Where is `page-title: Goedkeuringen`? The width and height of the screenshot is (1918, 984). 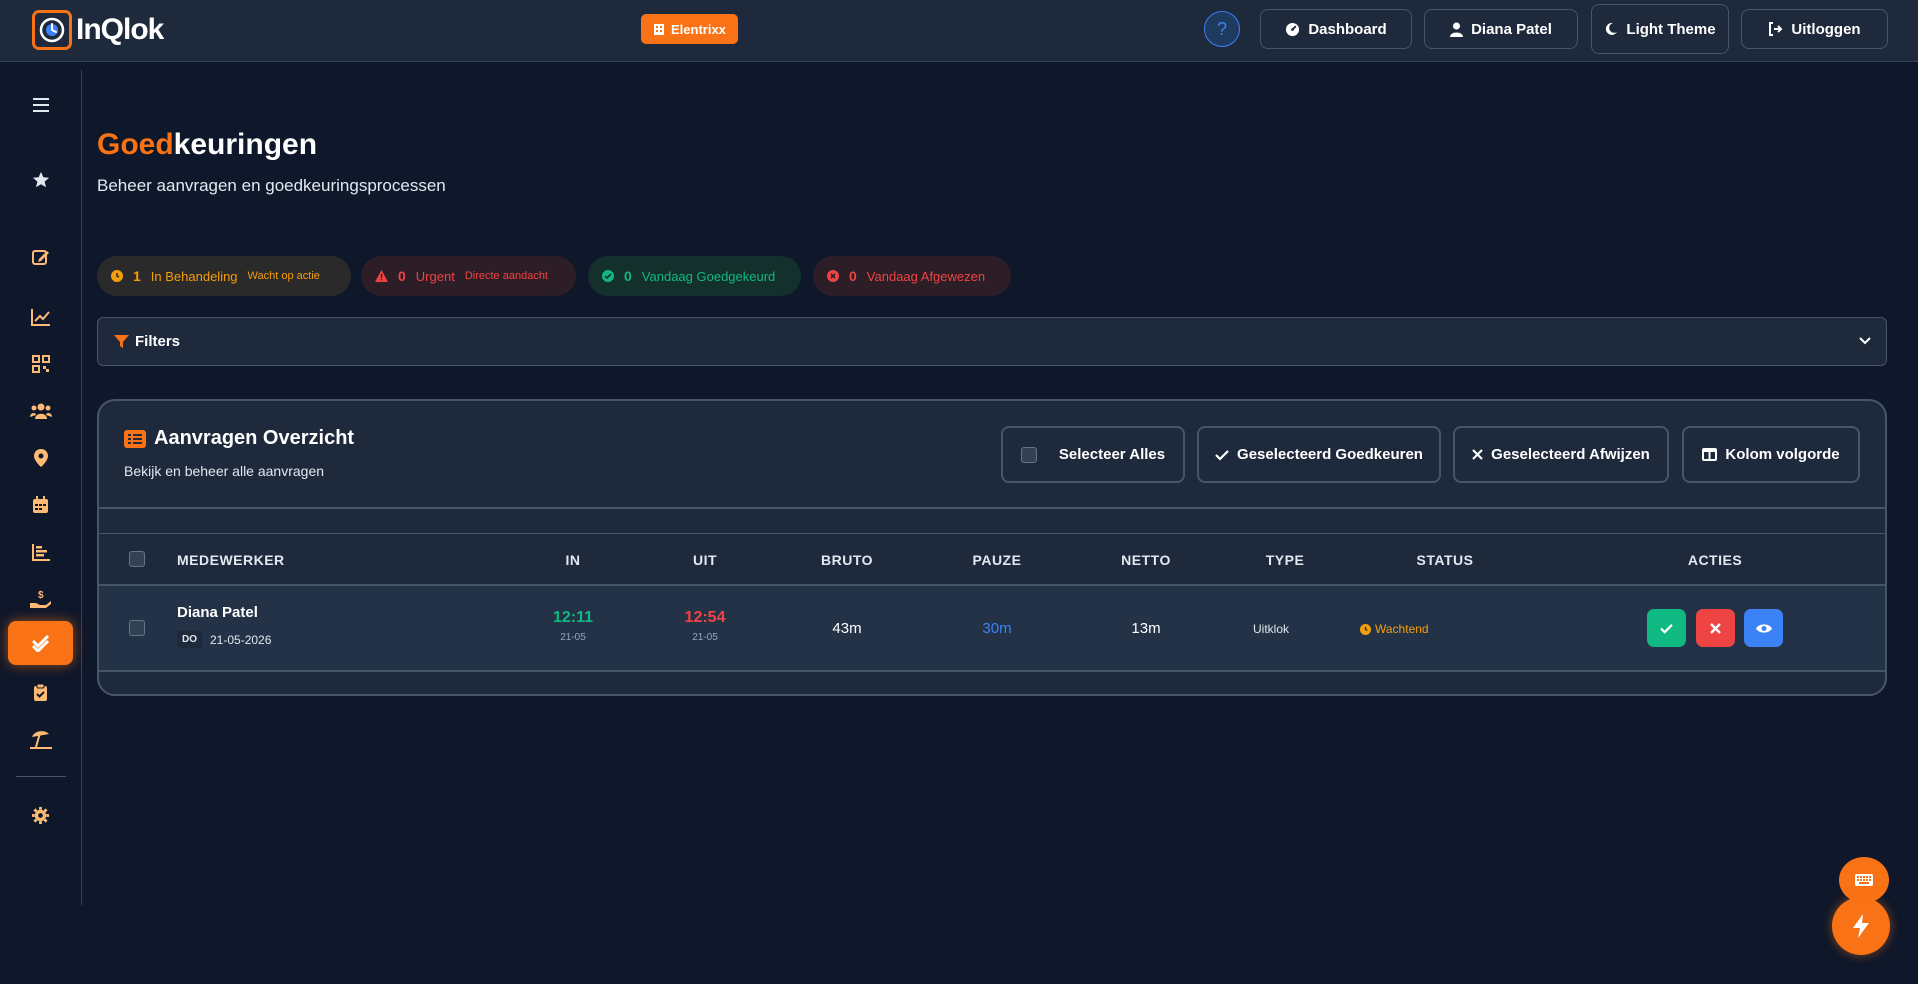
page-title: Goedkeuringen is located at coordinates (207, 145).